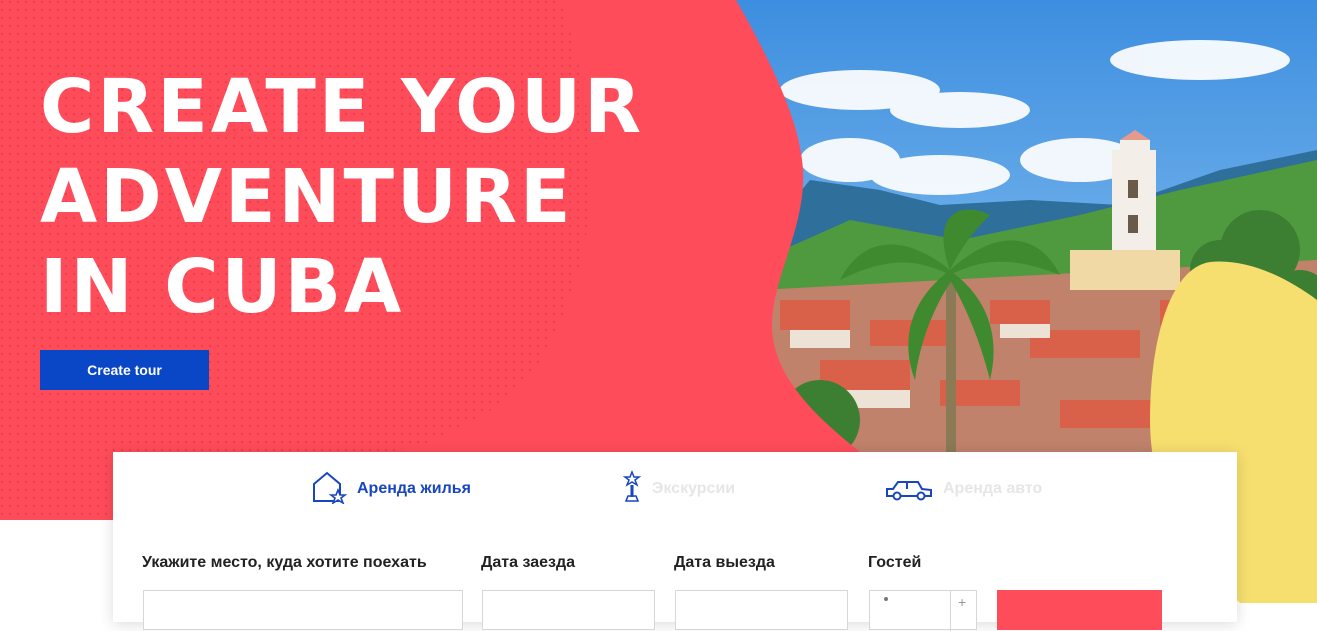  What do you see at coordinates (923, 610) in the screenshot?
I see `guests-stepper: +` at bounding box center [923, 610].